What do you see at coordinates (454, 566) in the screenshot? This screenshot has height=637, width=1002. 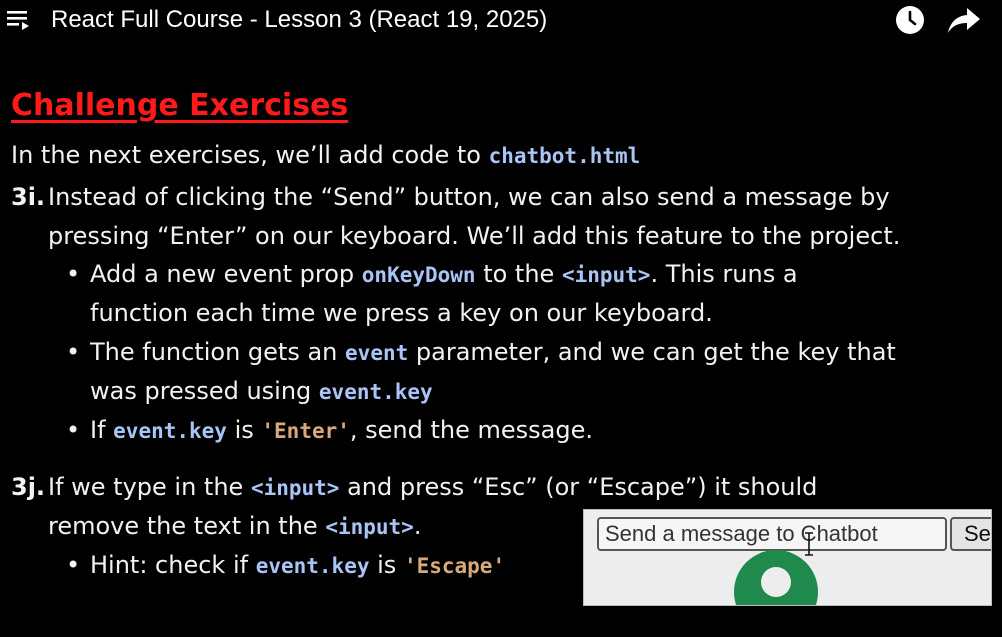 I see `code-escape-string: 'Escape'` at bounding box center [454, 566].